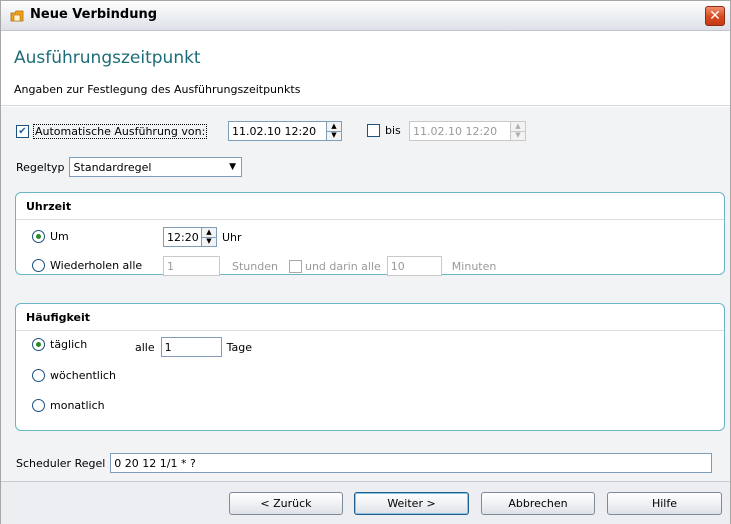 The image size is (731, 524). I want to click on daily-label: täglich, so click(69, 344).